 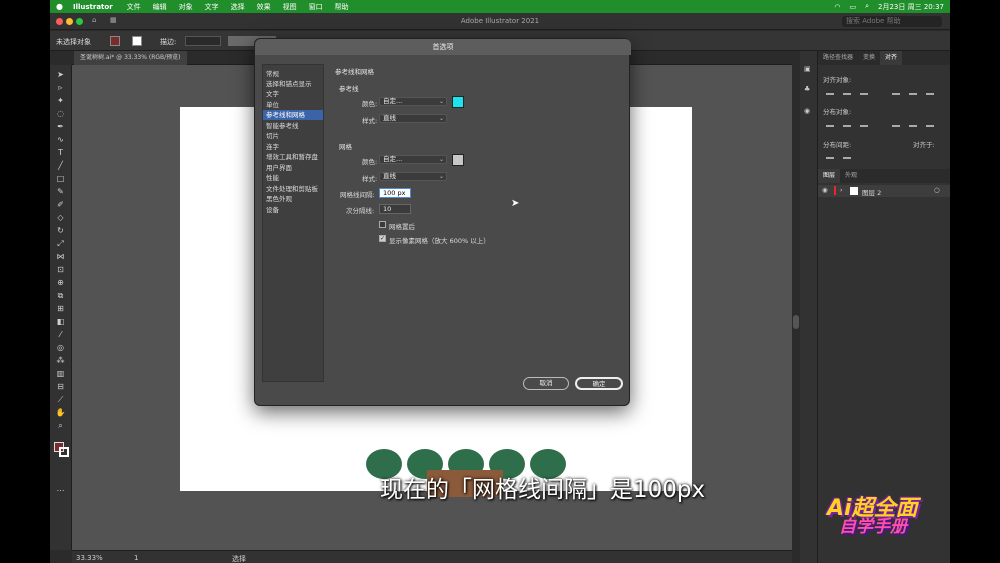 What do you see at coordinates (293, 199) in the screenshot?
I see `category-item: 黑色外观` at bounding box center [293, 199].